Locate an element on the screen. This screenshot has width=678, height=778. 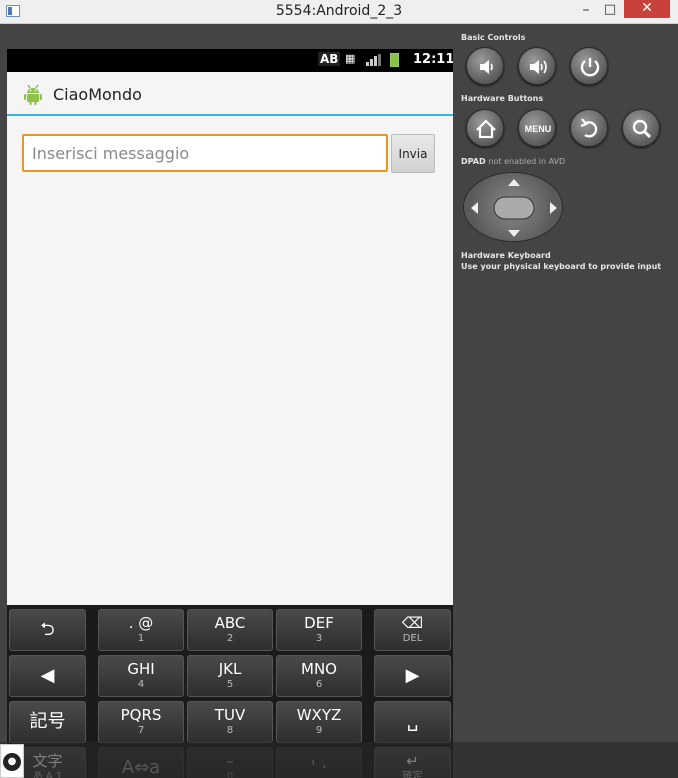
key-space-label: ␣ is located at coordinates (412, 721).